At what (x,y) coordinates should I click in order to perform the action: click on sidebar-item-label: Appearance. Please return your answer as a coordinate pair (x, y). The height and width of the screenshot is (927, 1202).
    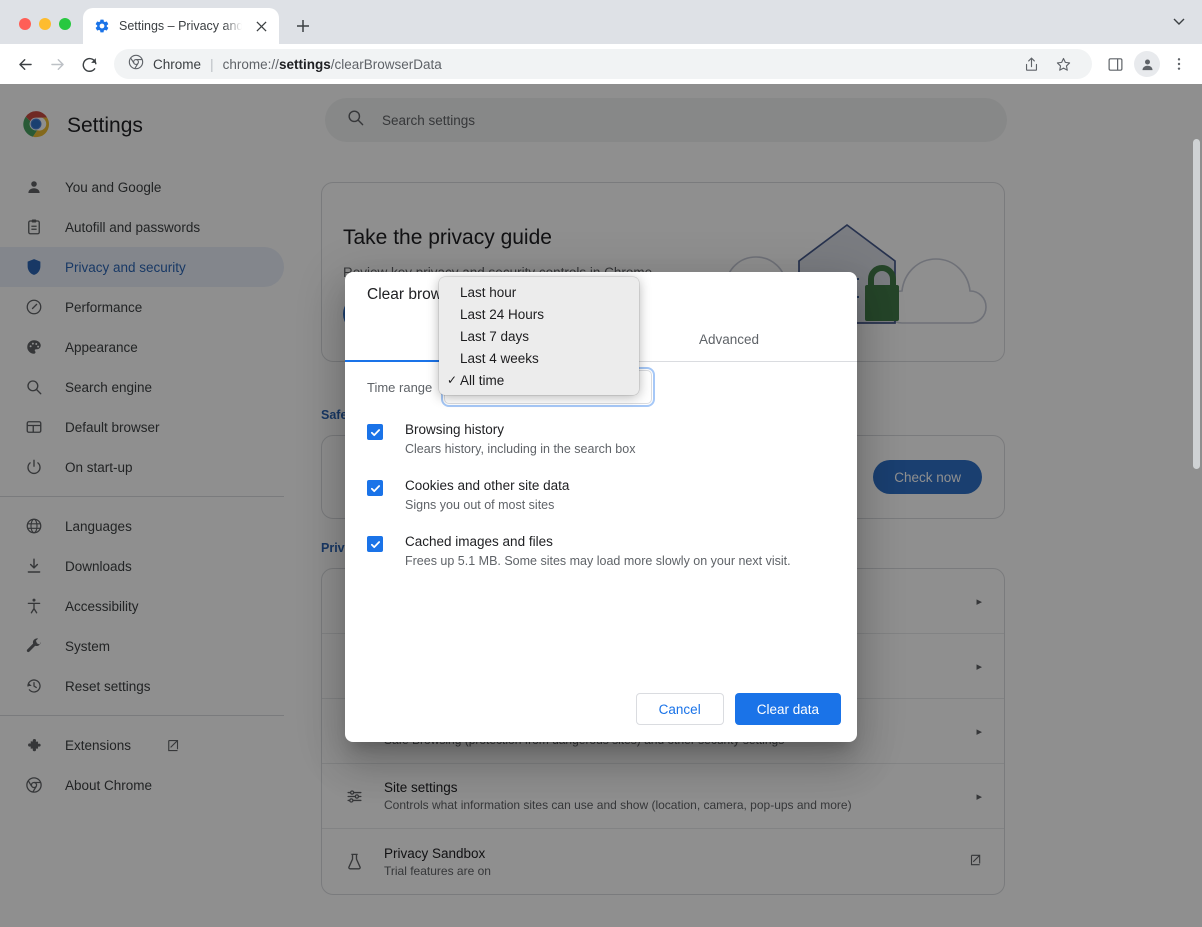
    Looking at the image, I should click on (101, 347).